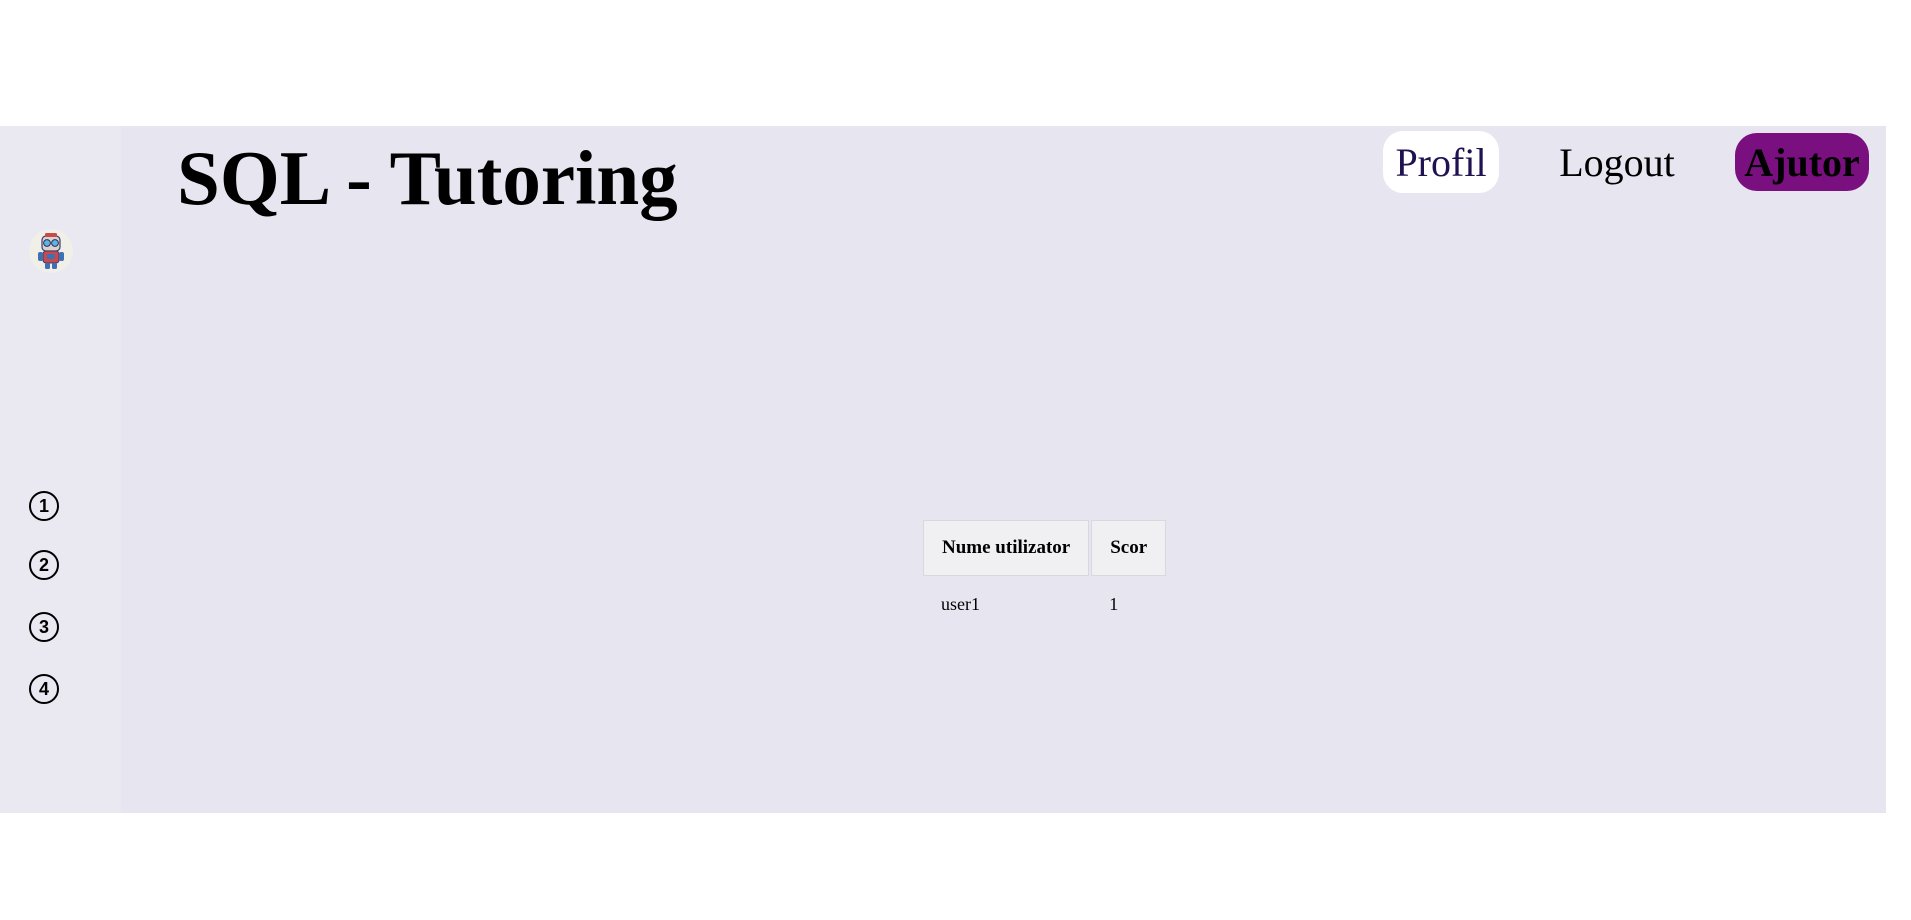 This screenshot has height=920, width=1911. I want to click on cell-username: user1, so click(960, 603).